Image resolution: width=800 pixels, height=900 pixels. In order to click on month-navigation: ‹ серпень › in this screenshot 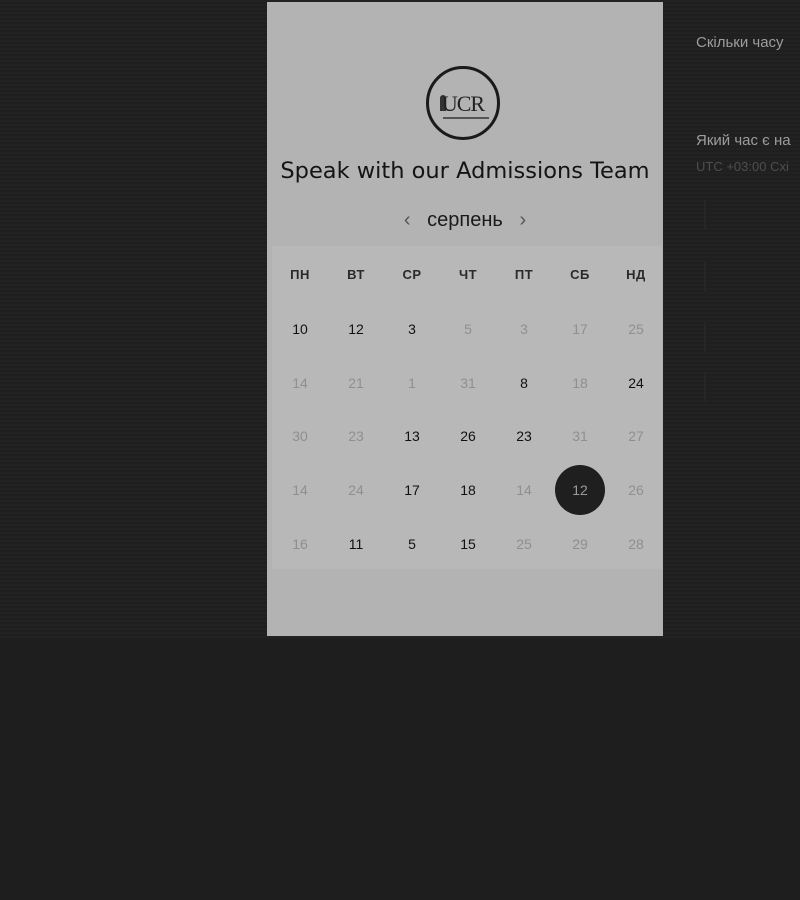, I will do `click(465, 220)`.